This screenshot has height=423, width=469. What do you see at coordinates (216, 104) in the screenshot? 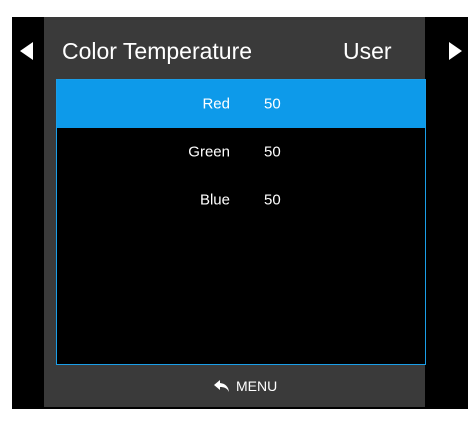
I see `item-label: Red` at bounding box center [216, 104].